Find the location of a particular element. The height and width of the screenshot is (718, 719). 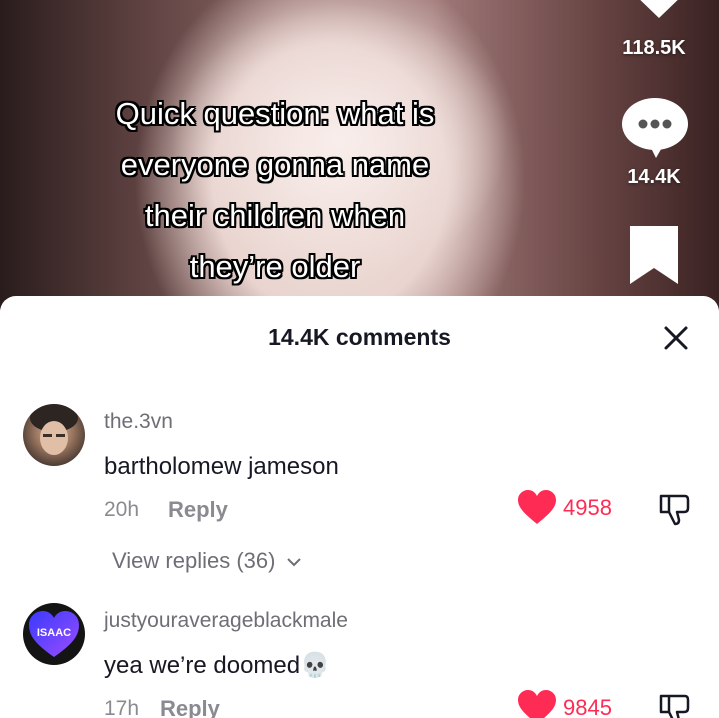

comment-username: the.3vn is located at coordinates (138, 422).